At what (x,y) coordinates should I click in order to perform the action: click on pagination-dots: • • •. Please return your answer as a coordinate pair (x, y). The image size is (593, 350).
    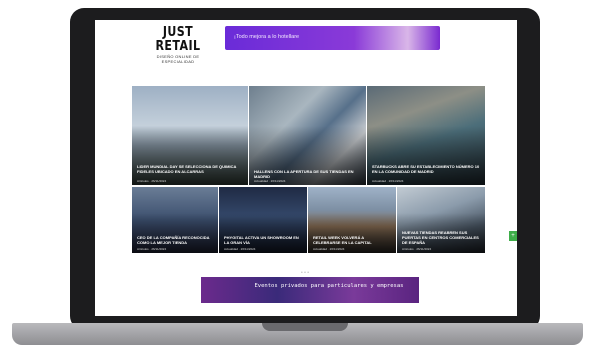
    Looking at the image, I should click on (305, 273).